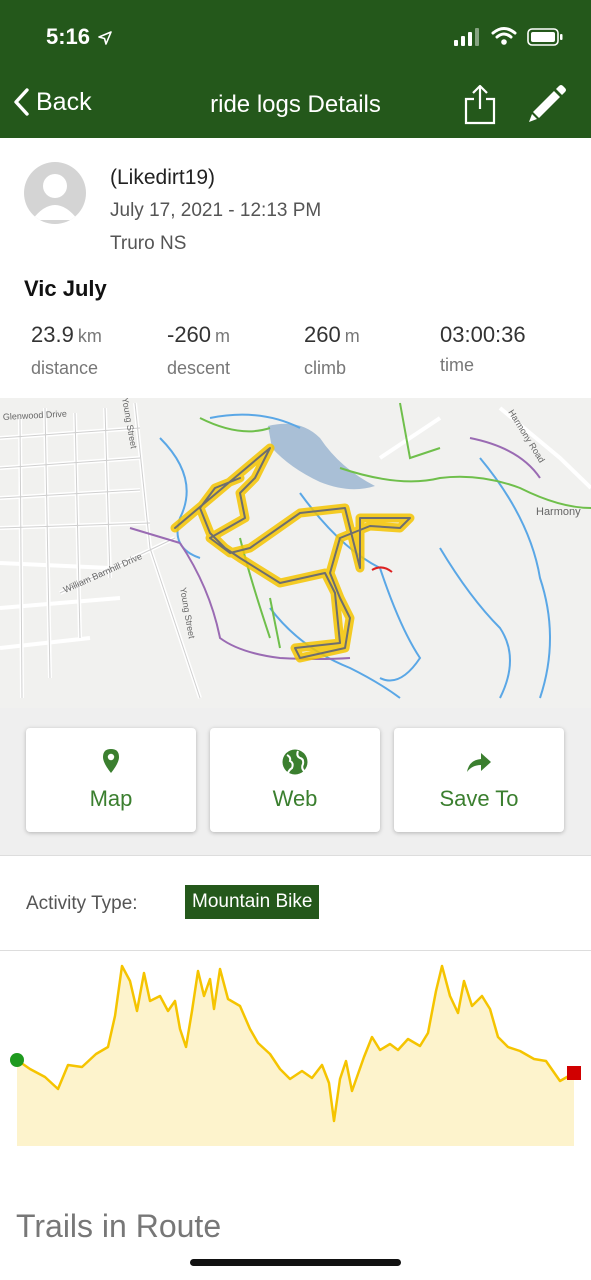  Describe the element at coordinates (111, 761) in the screenshot. I see `map-pin-icon` at that location.